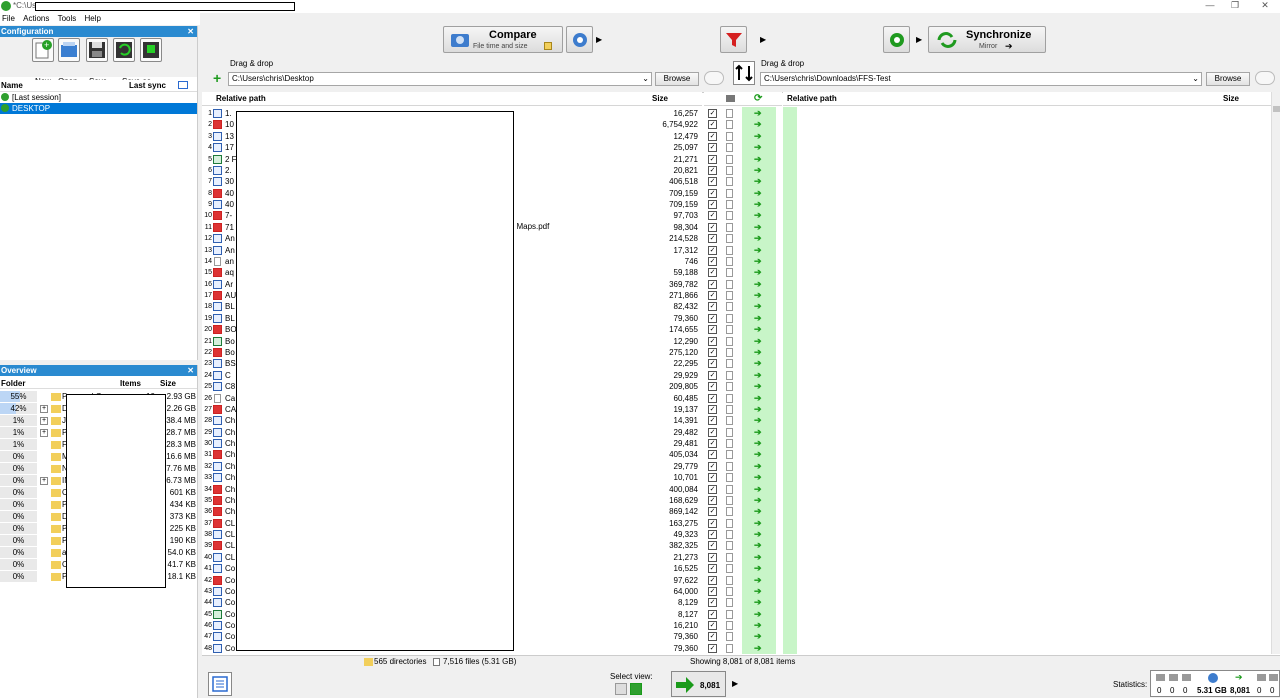 The image size is (1280, 698). Describe the element at coordinates (1275, 373) in the screenshot. I see `vertical-scrollbar` at that location.